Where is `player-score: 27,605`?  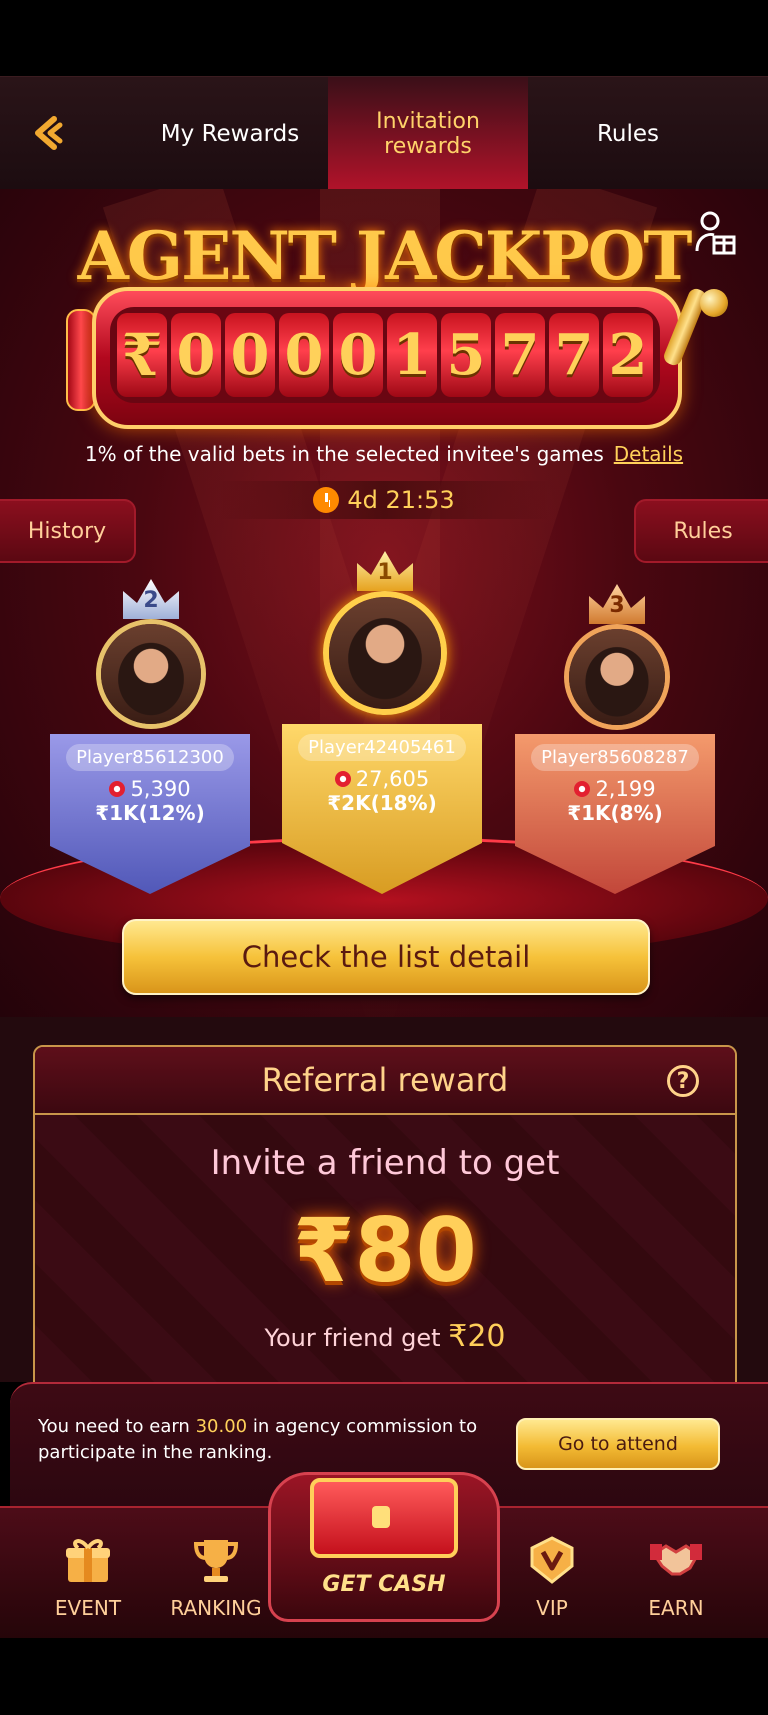
player-score: 27,605 is located at coordinates (382, 779).